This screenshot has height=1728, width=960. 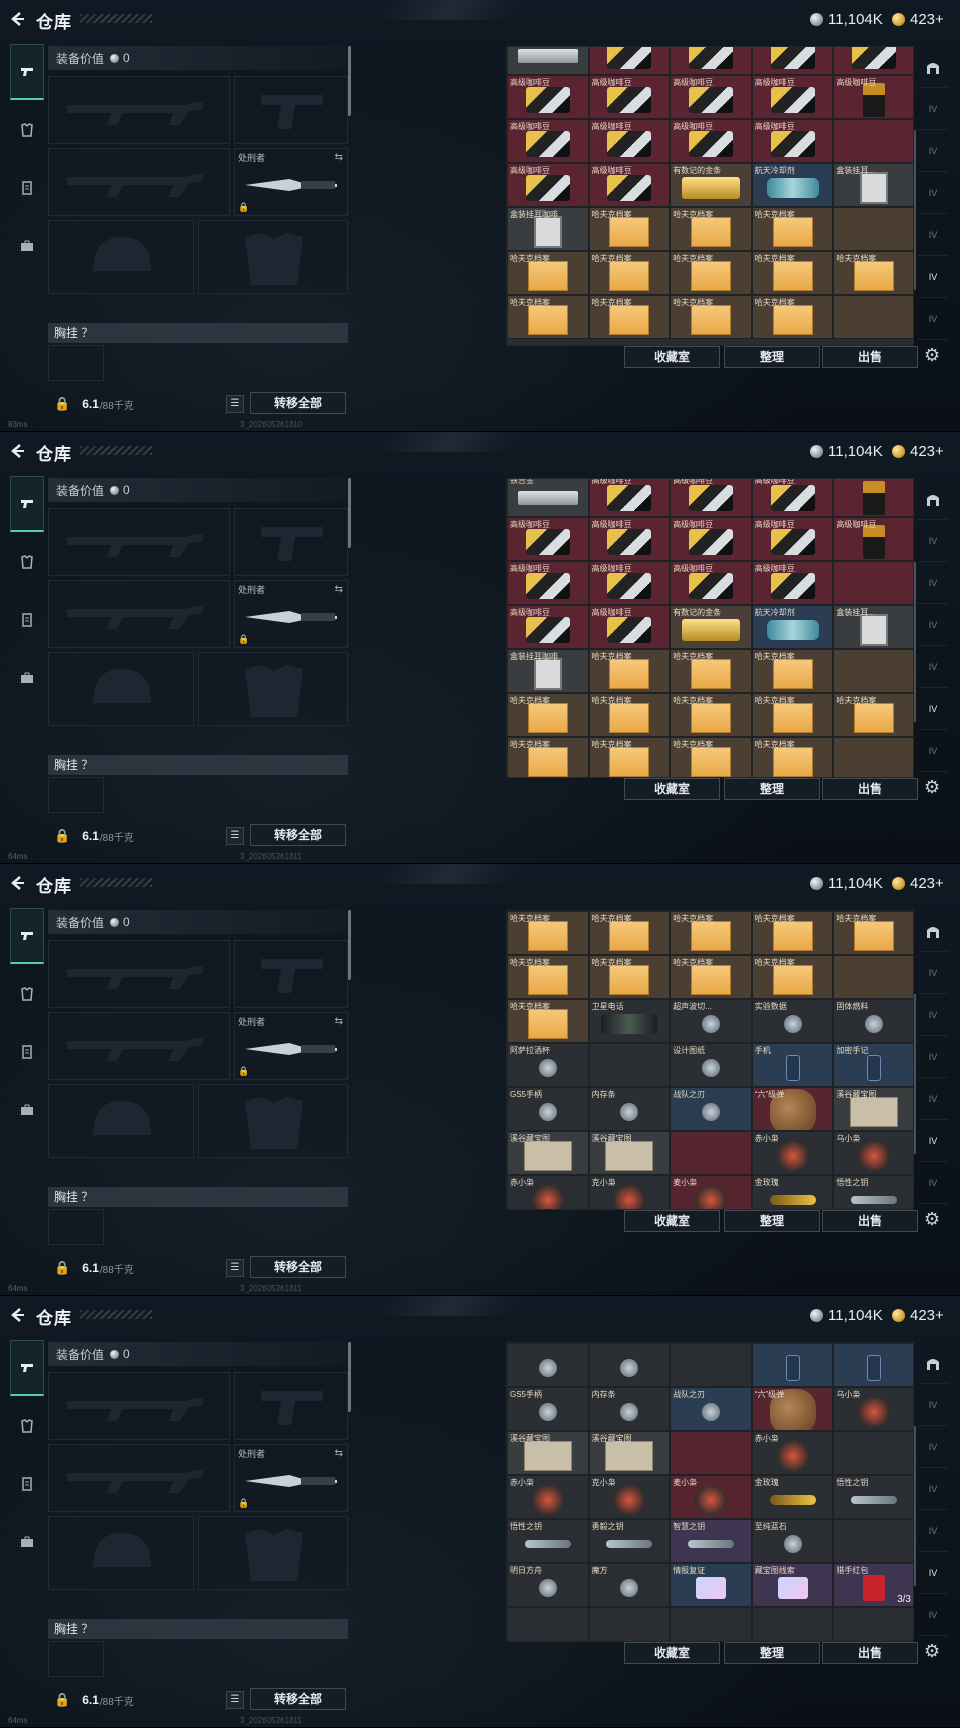 I want to click on stash-item-cell: 乌小枭, so click(x=873, y=1153).